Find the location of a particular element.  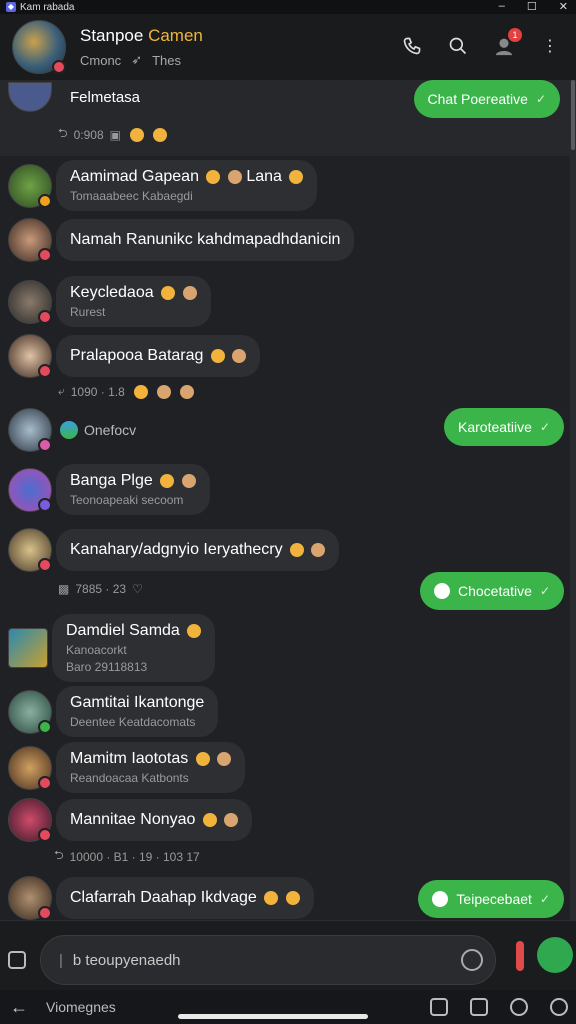

messenger-icon is located at coordinates (519, 1007).